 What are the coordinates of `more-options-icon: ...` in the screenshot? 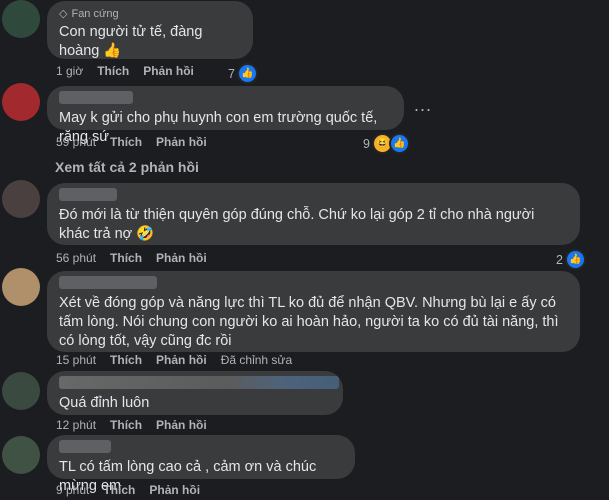 It's located at (423, 105).